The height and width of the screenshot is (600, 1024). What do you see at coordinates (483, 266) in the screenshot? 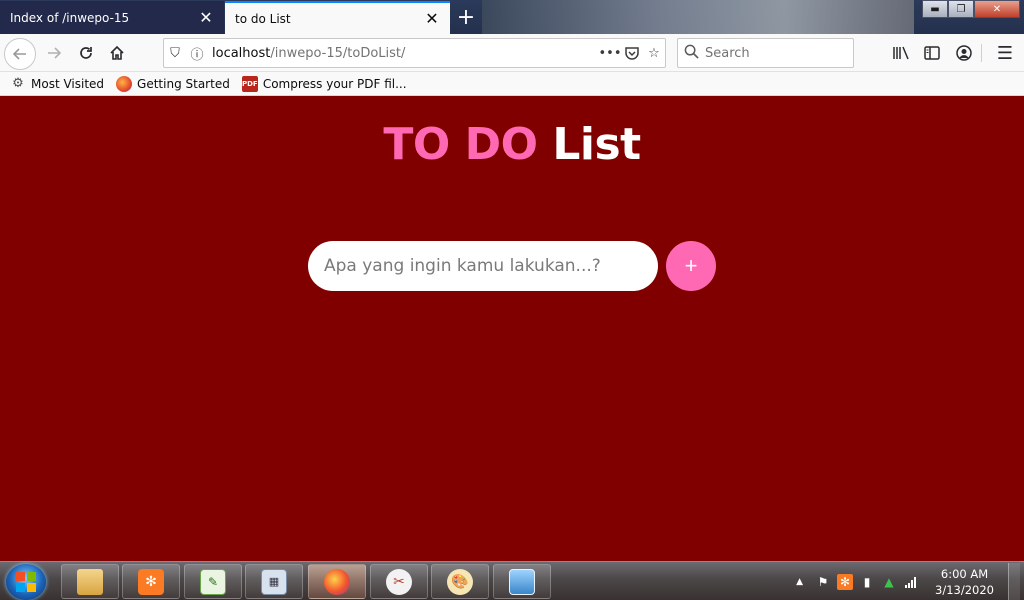
I see `todo-input` at bounding box center [483, 266].